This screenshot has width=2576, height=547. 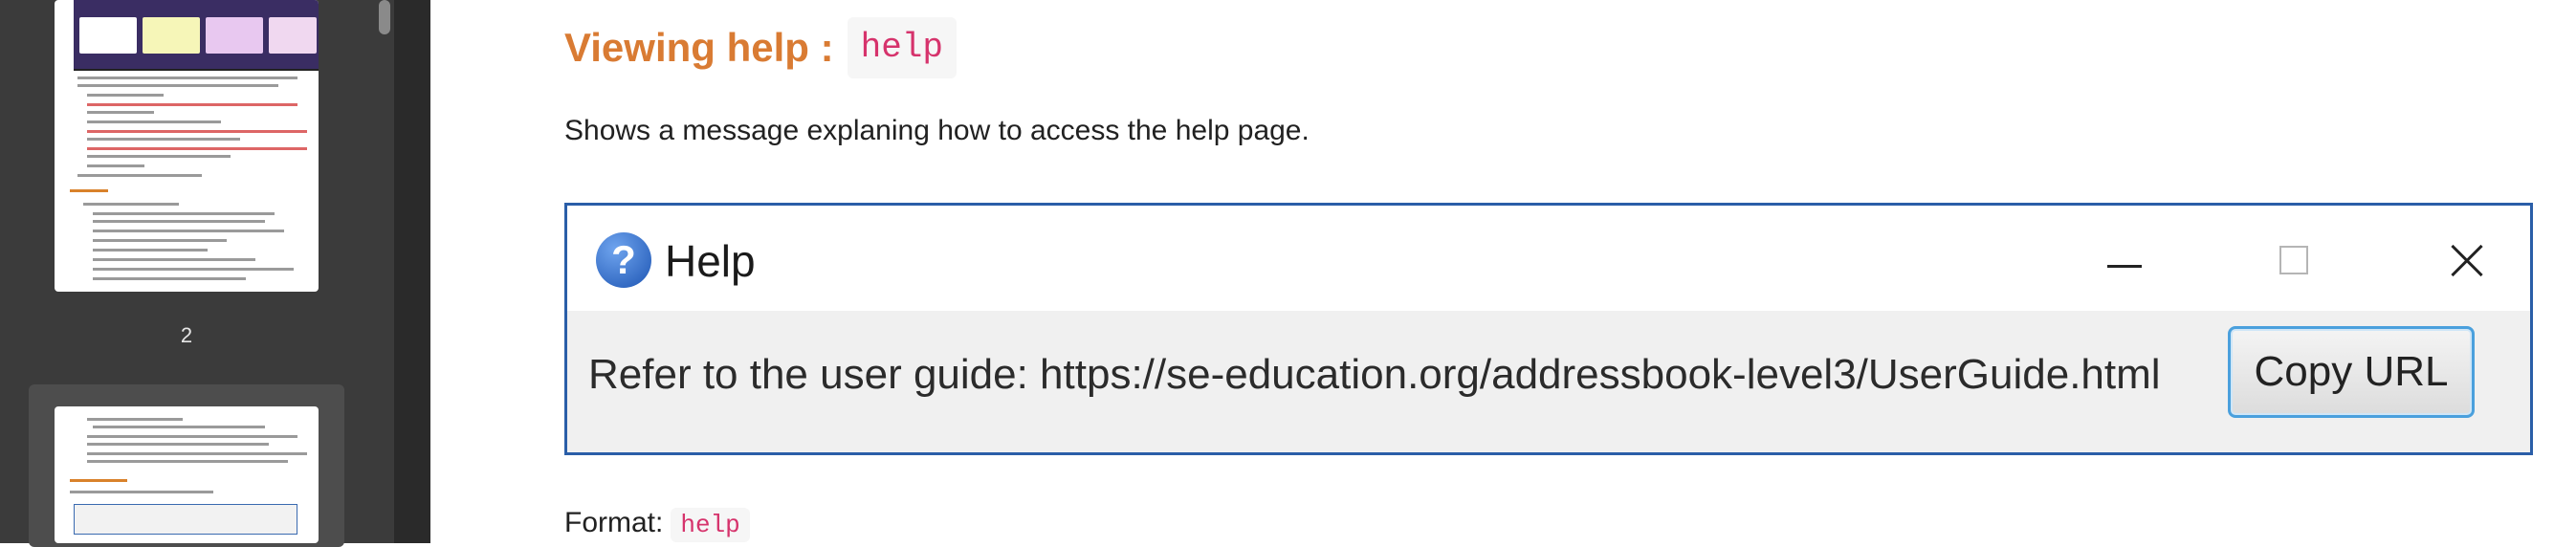 I want to click on format-code: help, so click(x=710, y=525).